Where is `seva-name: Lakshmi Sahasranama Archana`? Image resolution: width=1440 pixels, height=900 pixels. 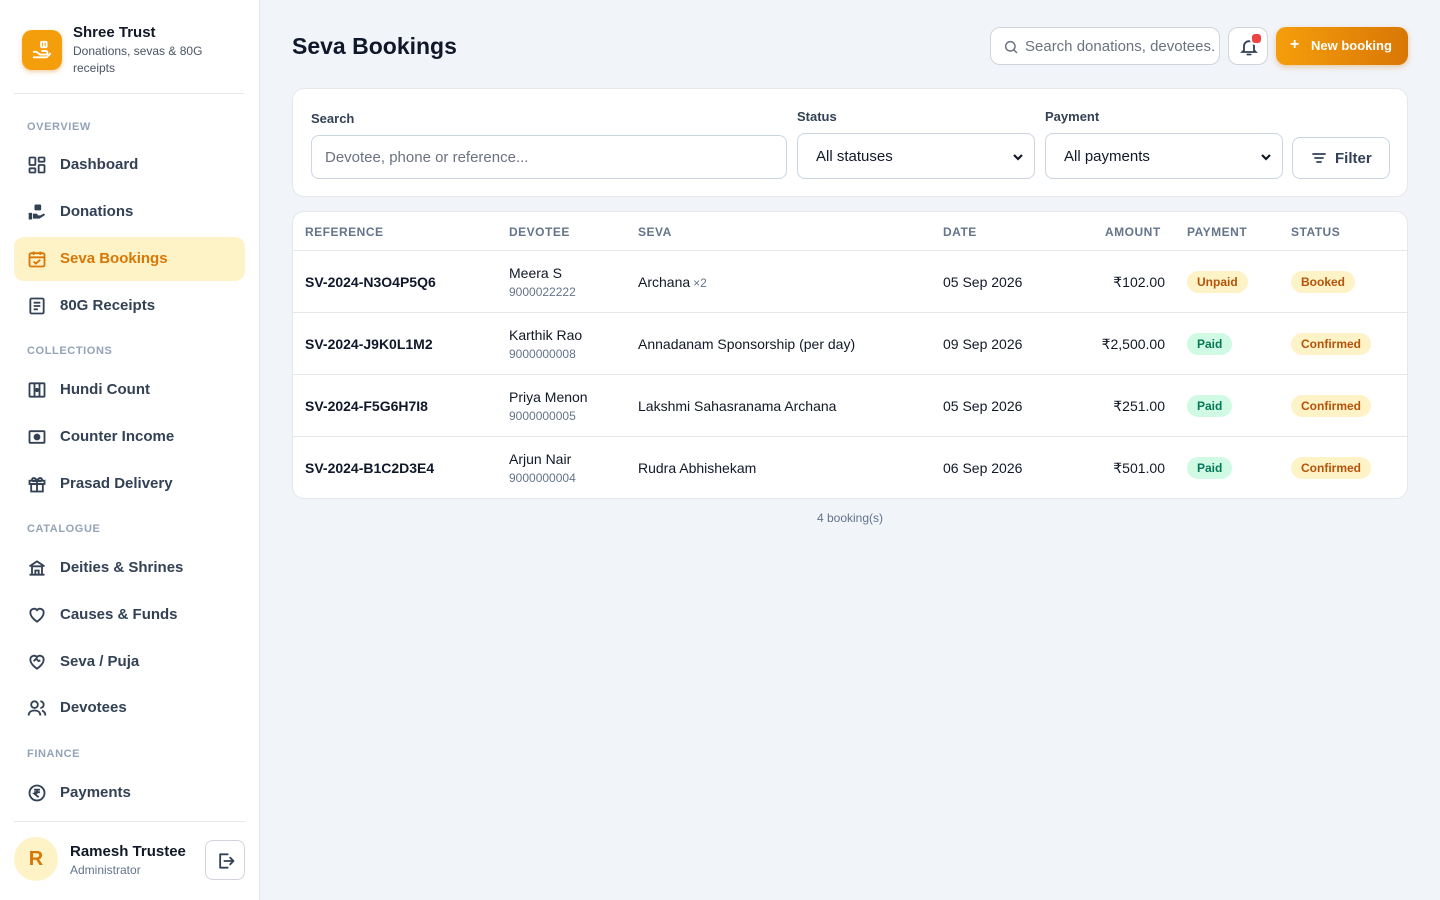 seva-name: Lakshmi Sahasranama Archana is located at coordinates (737, 406).